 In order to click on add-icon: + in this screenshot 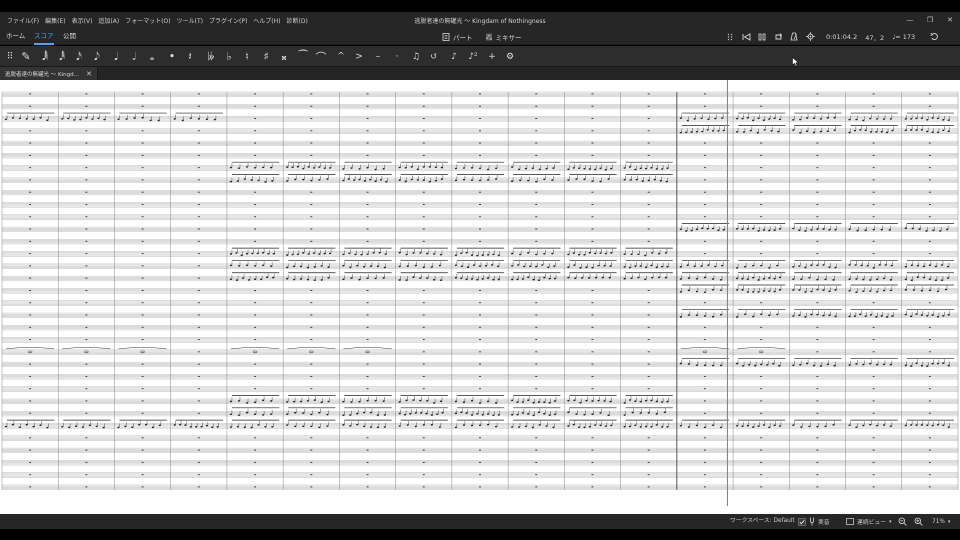, I will do `click(492, 56)`.